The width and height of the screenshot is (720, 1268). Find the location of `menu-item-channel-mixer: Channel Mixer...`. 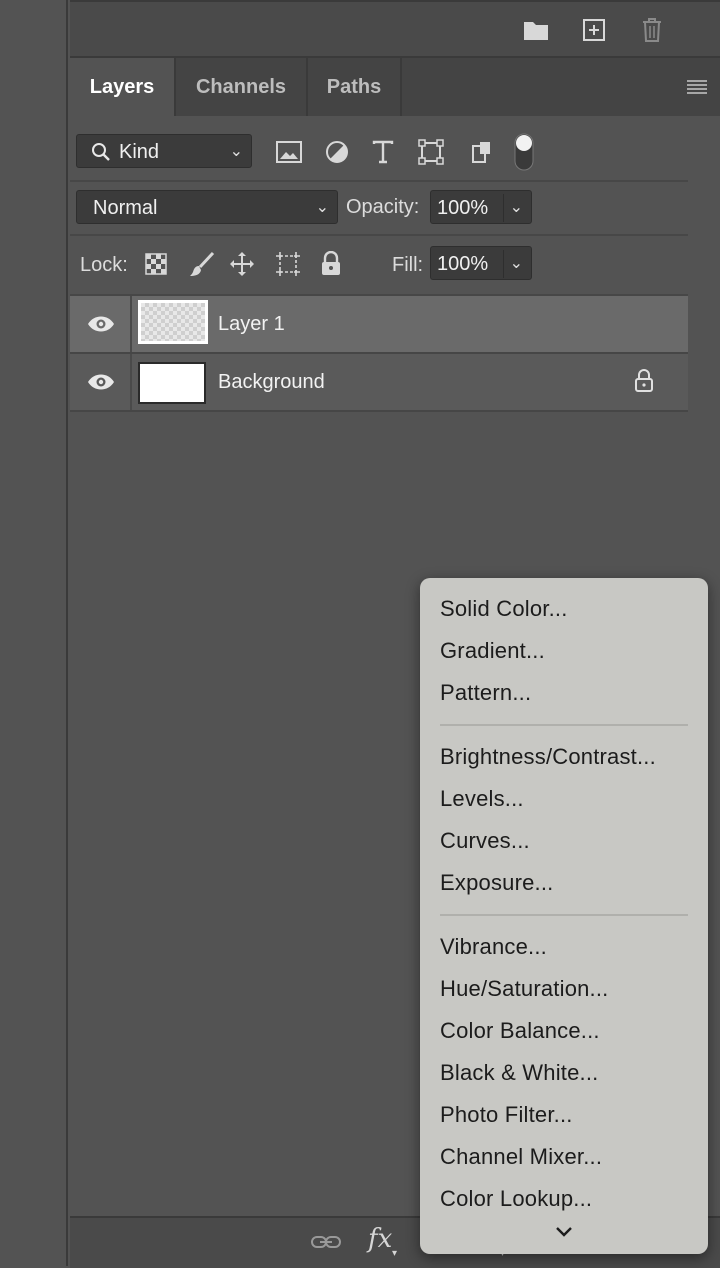

menu-item-channel-mixer: Channel Mixer... is located at coordinates (521, 1157).